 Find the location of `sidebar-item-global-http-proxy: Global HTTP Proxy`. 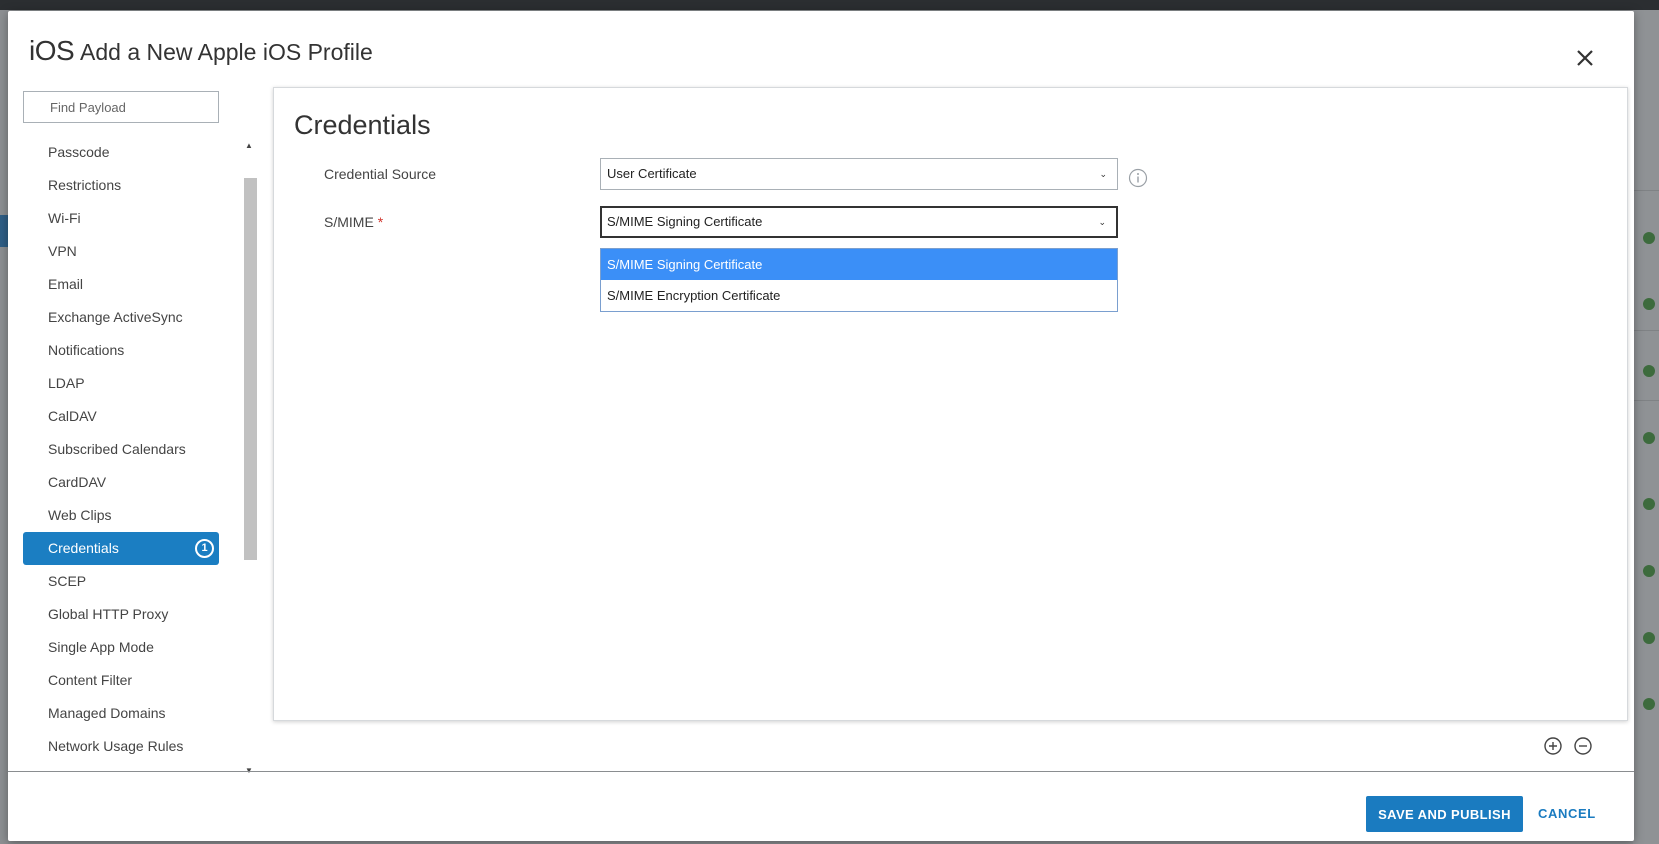

sidebar-item-global-http-proxy: Global HTTP Proxy is located at coordinates (121, 614).